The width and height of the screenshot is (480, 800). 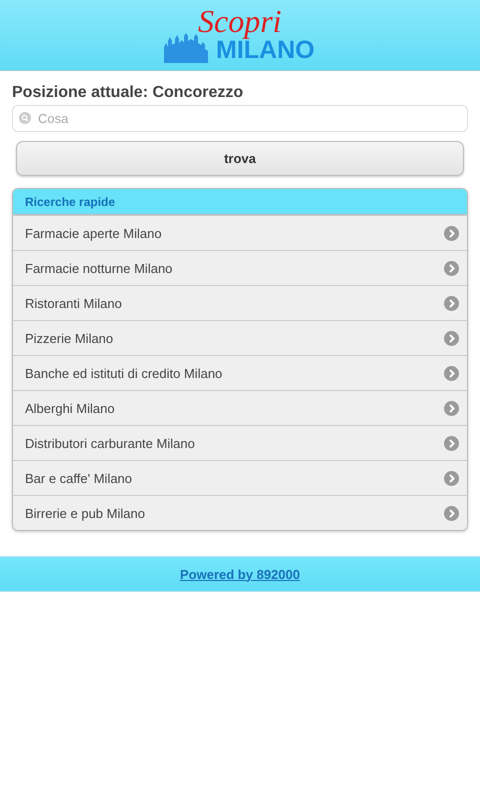 What do you see at coordinates (240, 372) in the screenshot?
I see `list-item: Banche ed istituti di credito Milano` at bounding box center [240, 372].